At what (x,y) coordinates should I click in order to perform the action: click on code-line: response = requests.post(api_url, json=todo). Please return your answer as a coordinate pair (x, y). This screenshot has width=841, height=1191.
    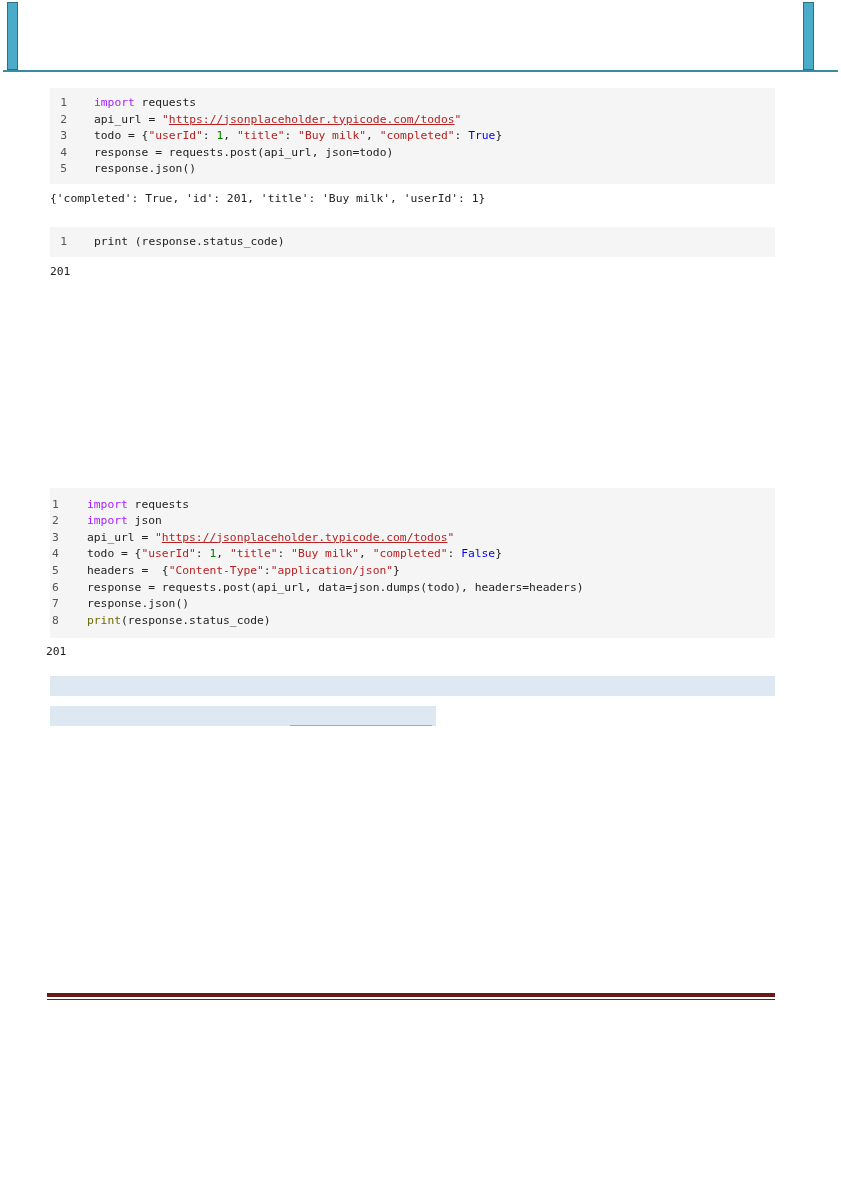
    Looking at the image, I should click on (244, 152).